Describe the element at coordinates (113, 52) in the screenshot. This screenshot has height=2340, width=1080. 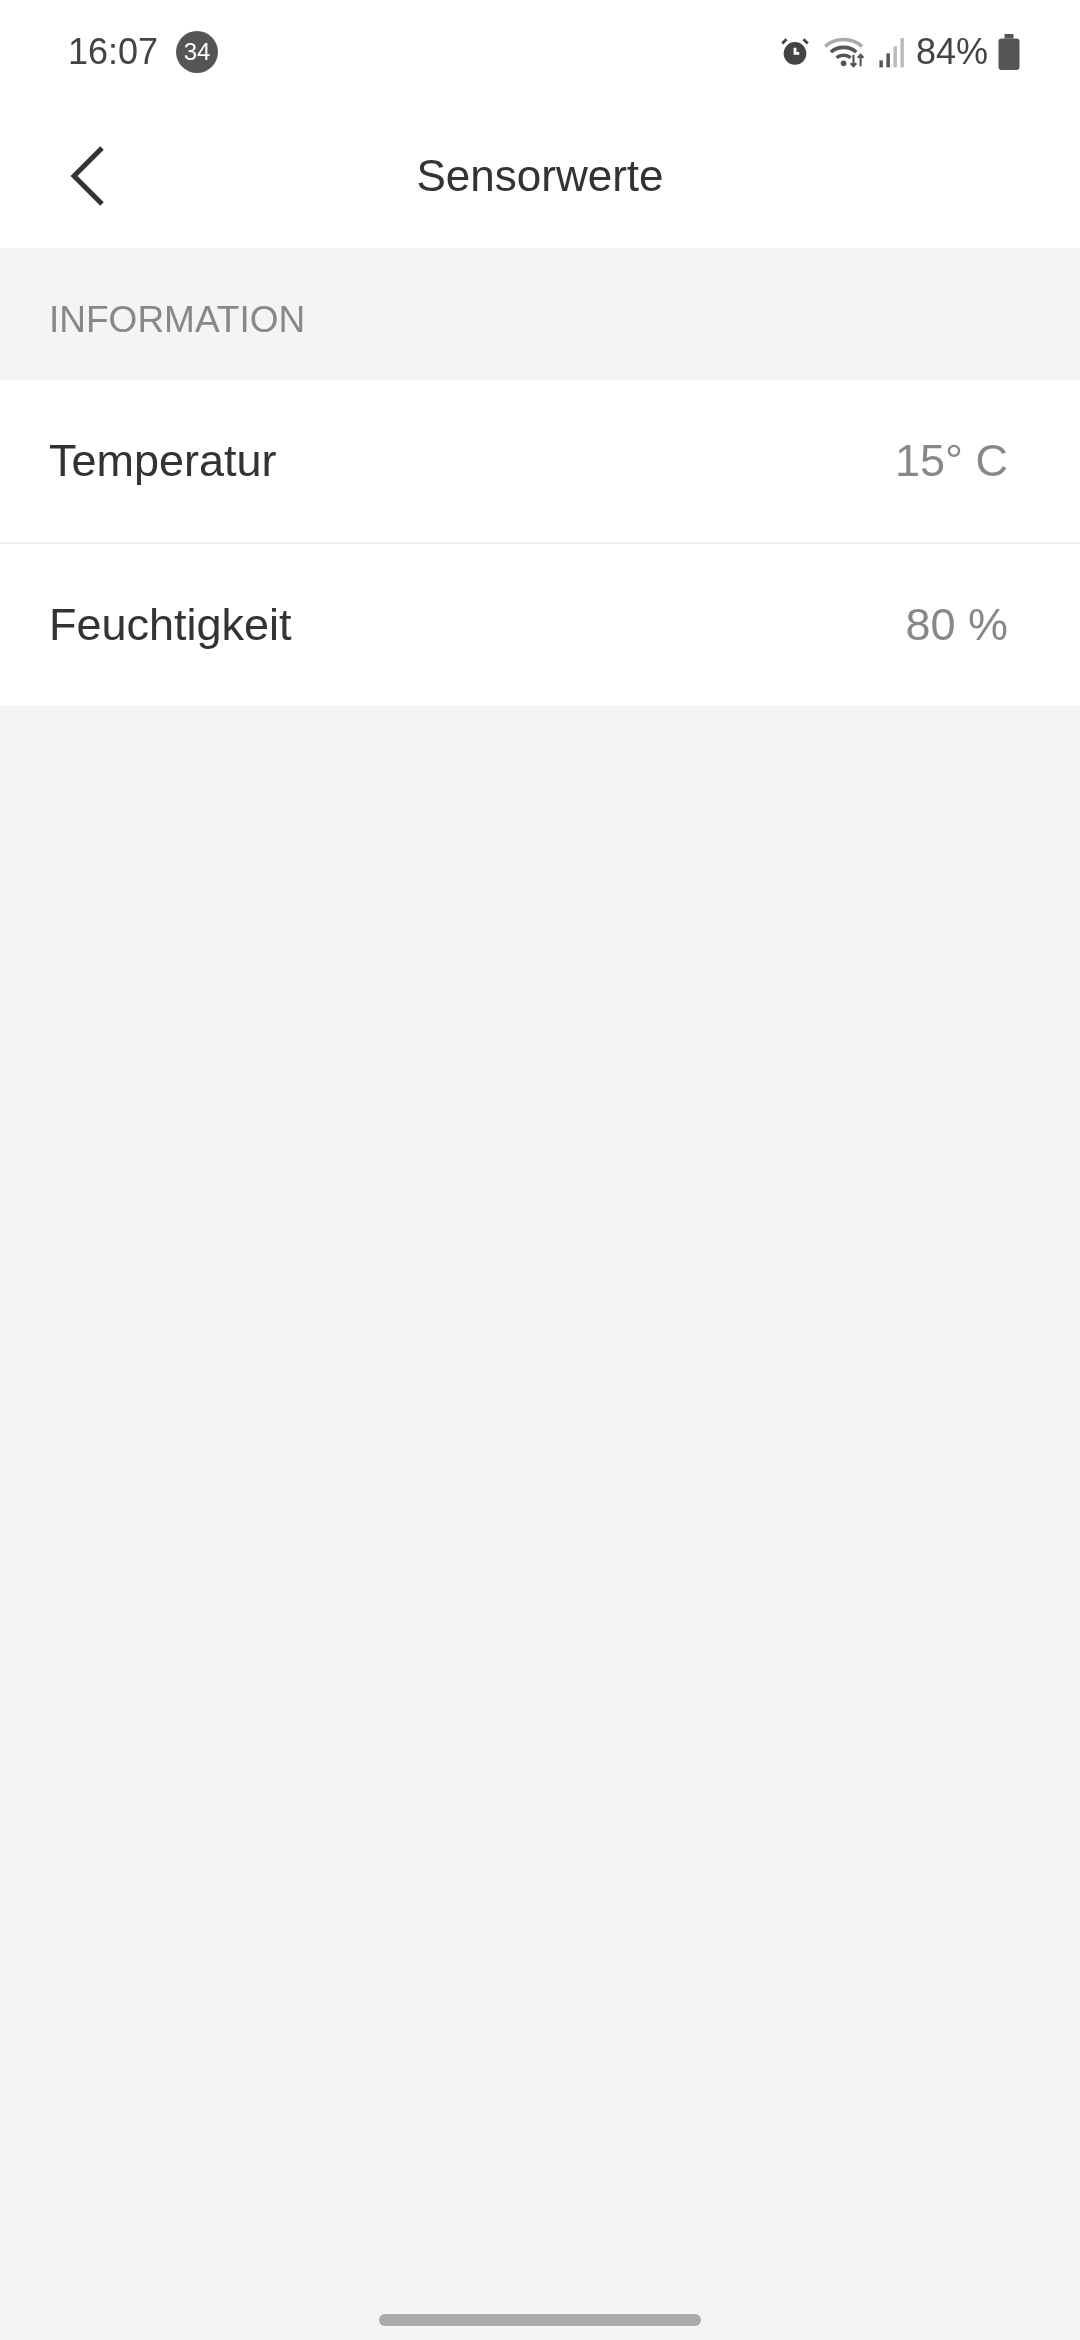
I see `status-time: 16:07` at that location.